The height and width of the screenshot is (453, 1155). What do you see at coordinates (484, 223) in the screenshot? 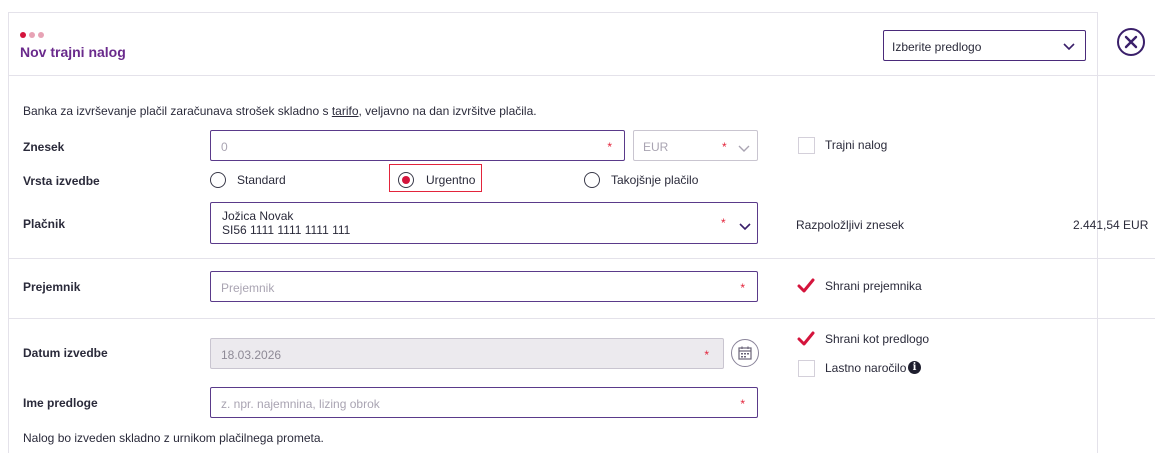
I see `payer-select: Jožica Novak SI56 1111 1111 1111 111 *` at bounding box center [484, 223].